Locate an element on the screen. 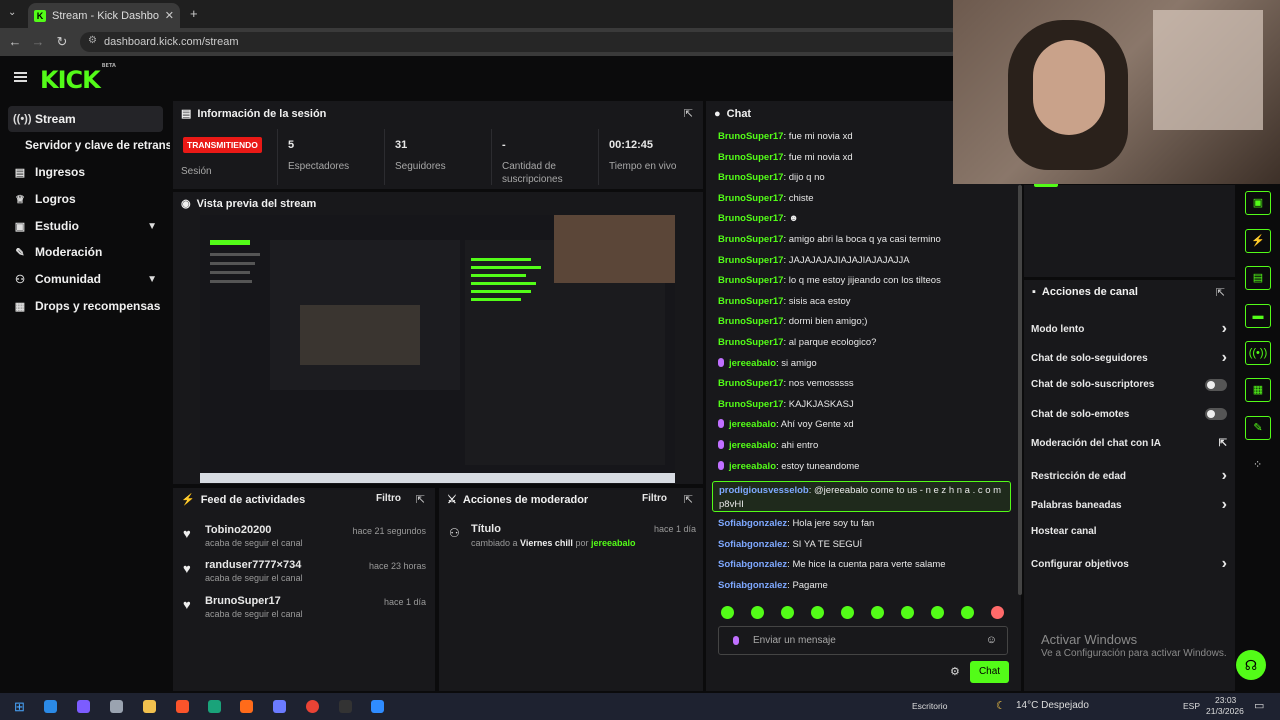  channel-action-row: Modo lento › is located at coordinates (1129, 329).